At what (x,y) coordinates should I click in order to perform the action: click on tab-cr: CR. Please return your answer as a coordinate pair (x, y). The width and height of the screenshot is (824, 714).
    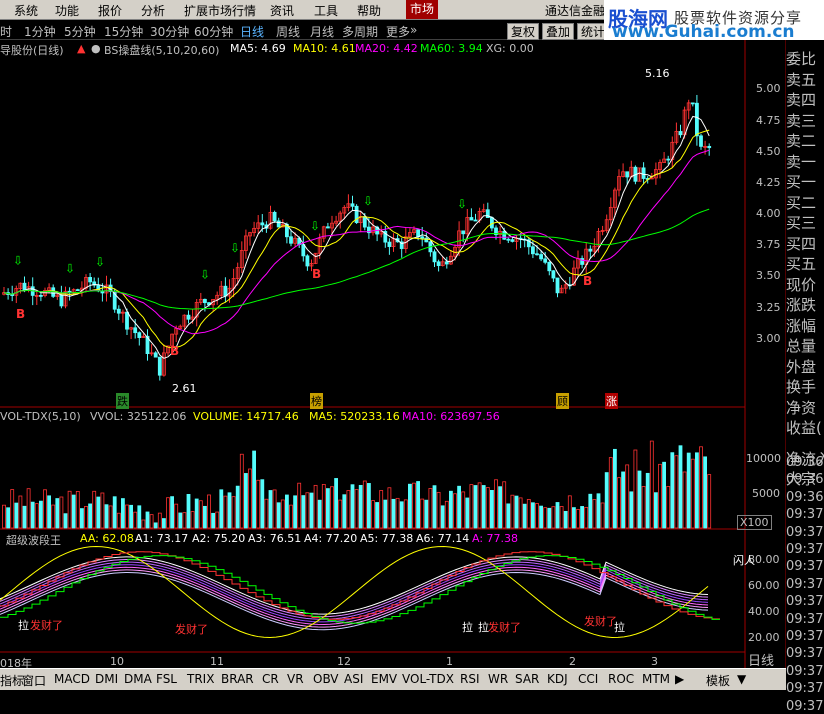
    Looking at the image, I should click on (270, 679).